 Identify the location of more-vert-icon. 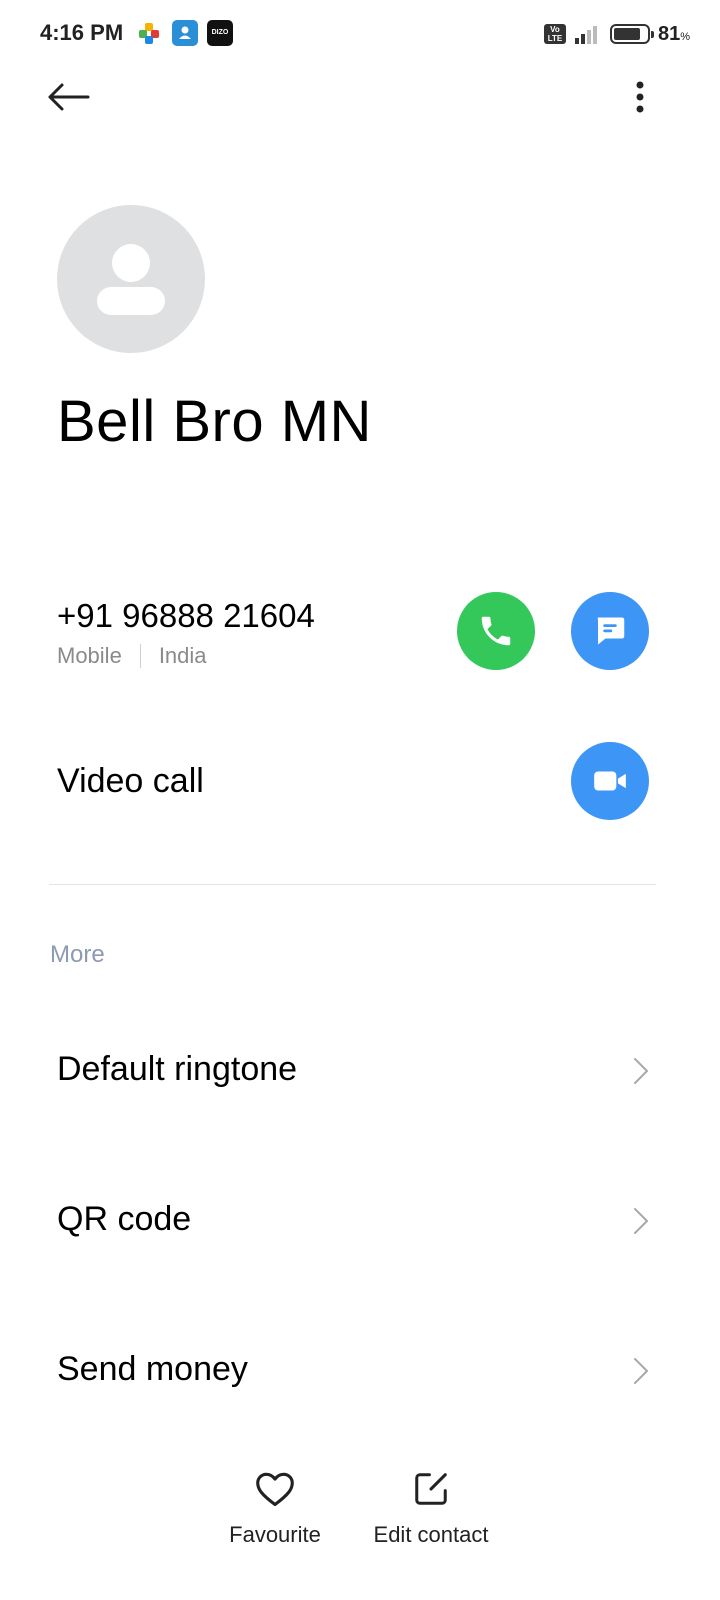
(640, 97).